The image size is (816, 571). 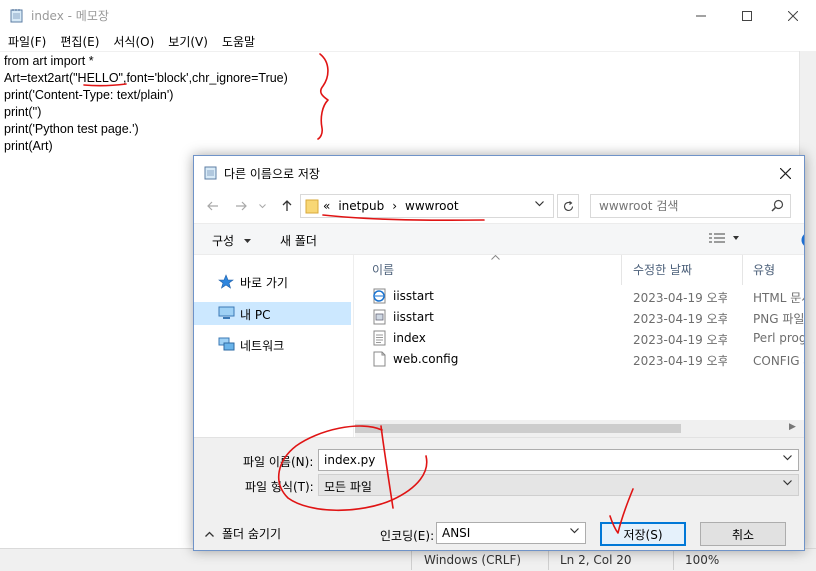 I want to click on encoding-value: ANSI, so click(x=456, y=533).